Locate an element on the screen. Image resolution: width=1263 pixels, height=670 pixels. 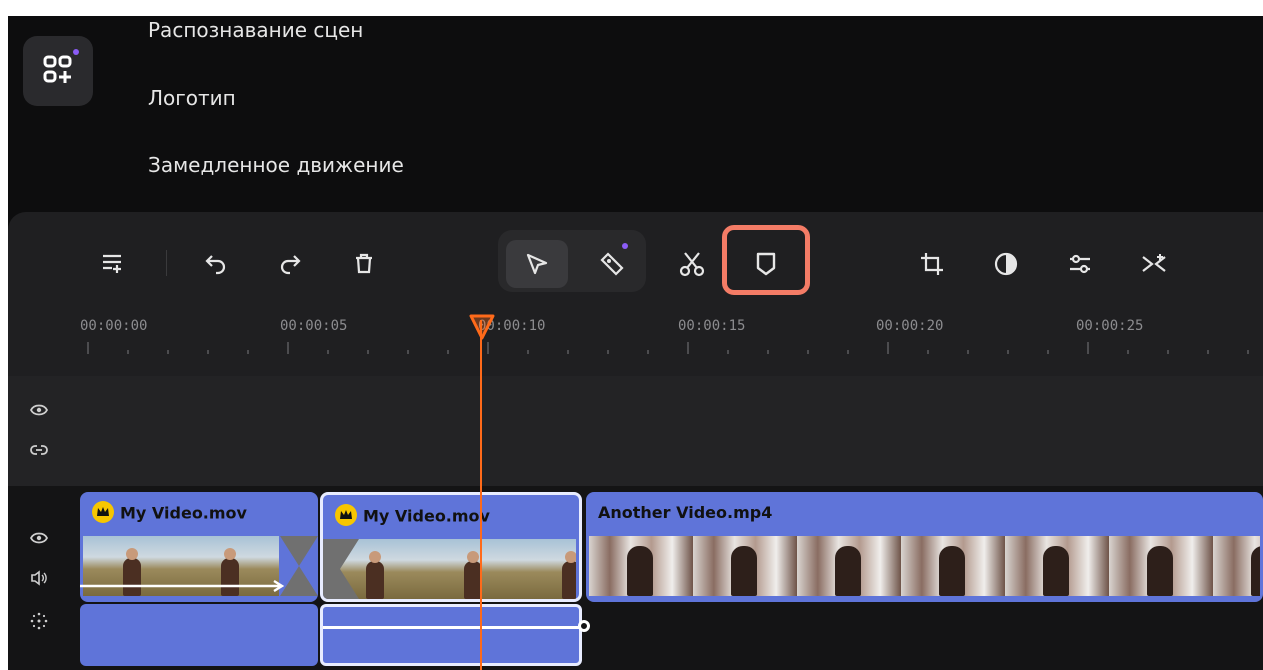
volume-line is located at coordinates (451, 627).